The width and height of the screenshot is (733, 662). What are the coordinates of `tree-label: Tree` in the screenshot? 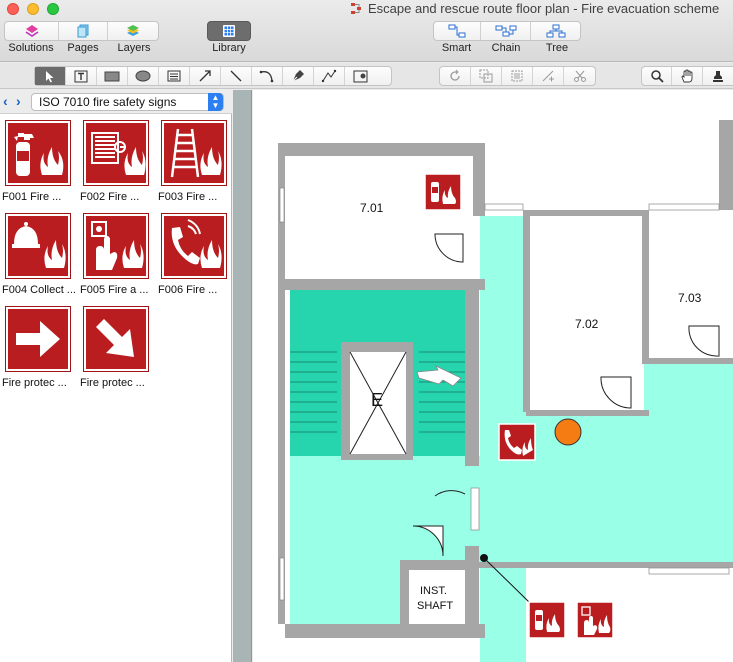 It's located at (557, 48).